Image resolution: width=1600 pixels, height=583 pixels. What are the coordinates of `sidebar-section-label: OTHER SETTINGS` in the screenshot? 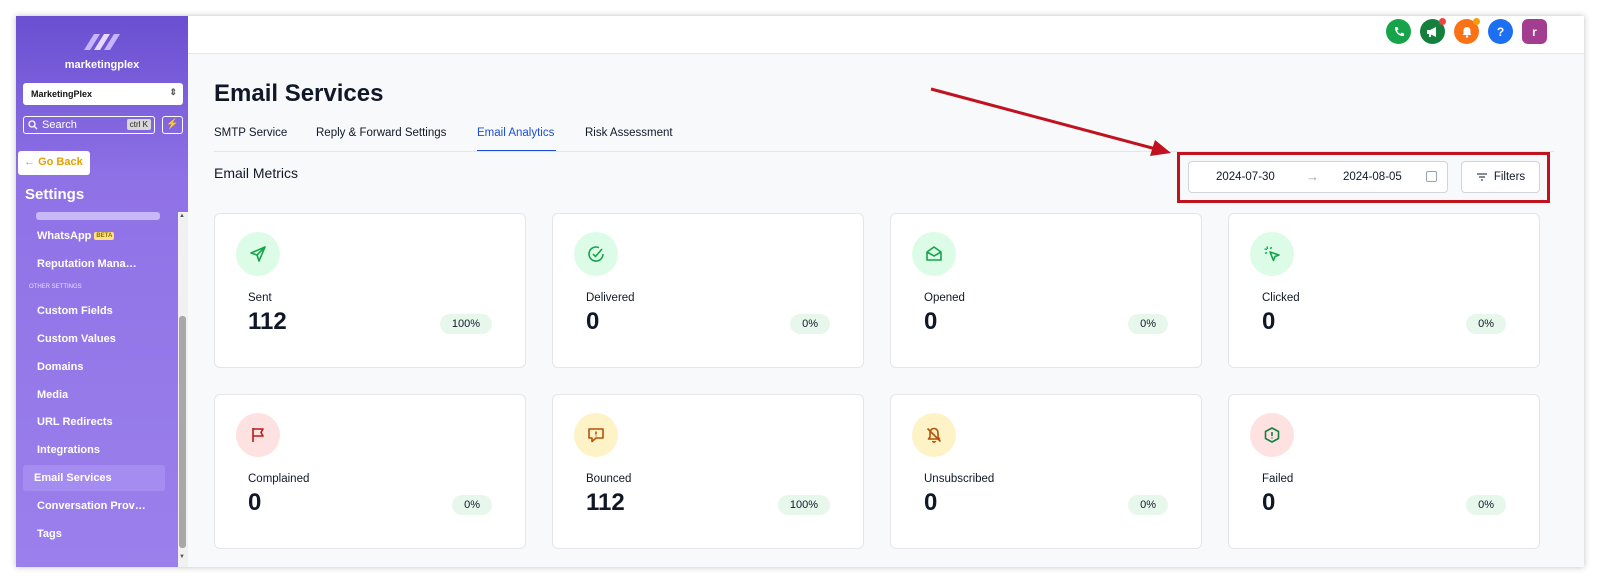 It's located at (55, 287).